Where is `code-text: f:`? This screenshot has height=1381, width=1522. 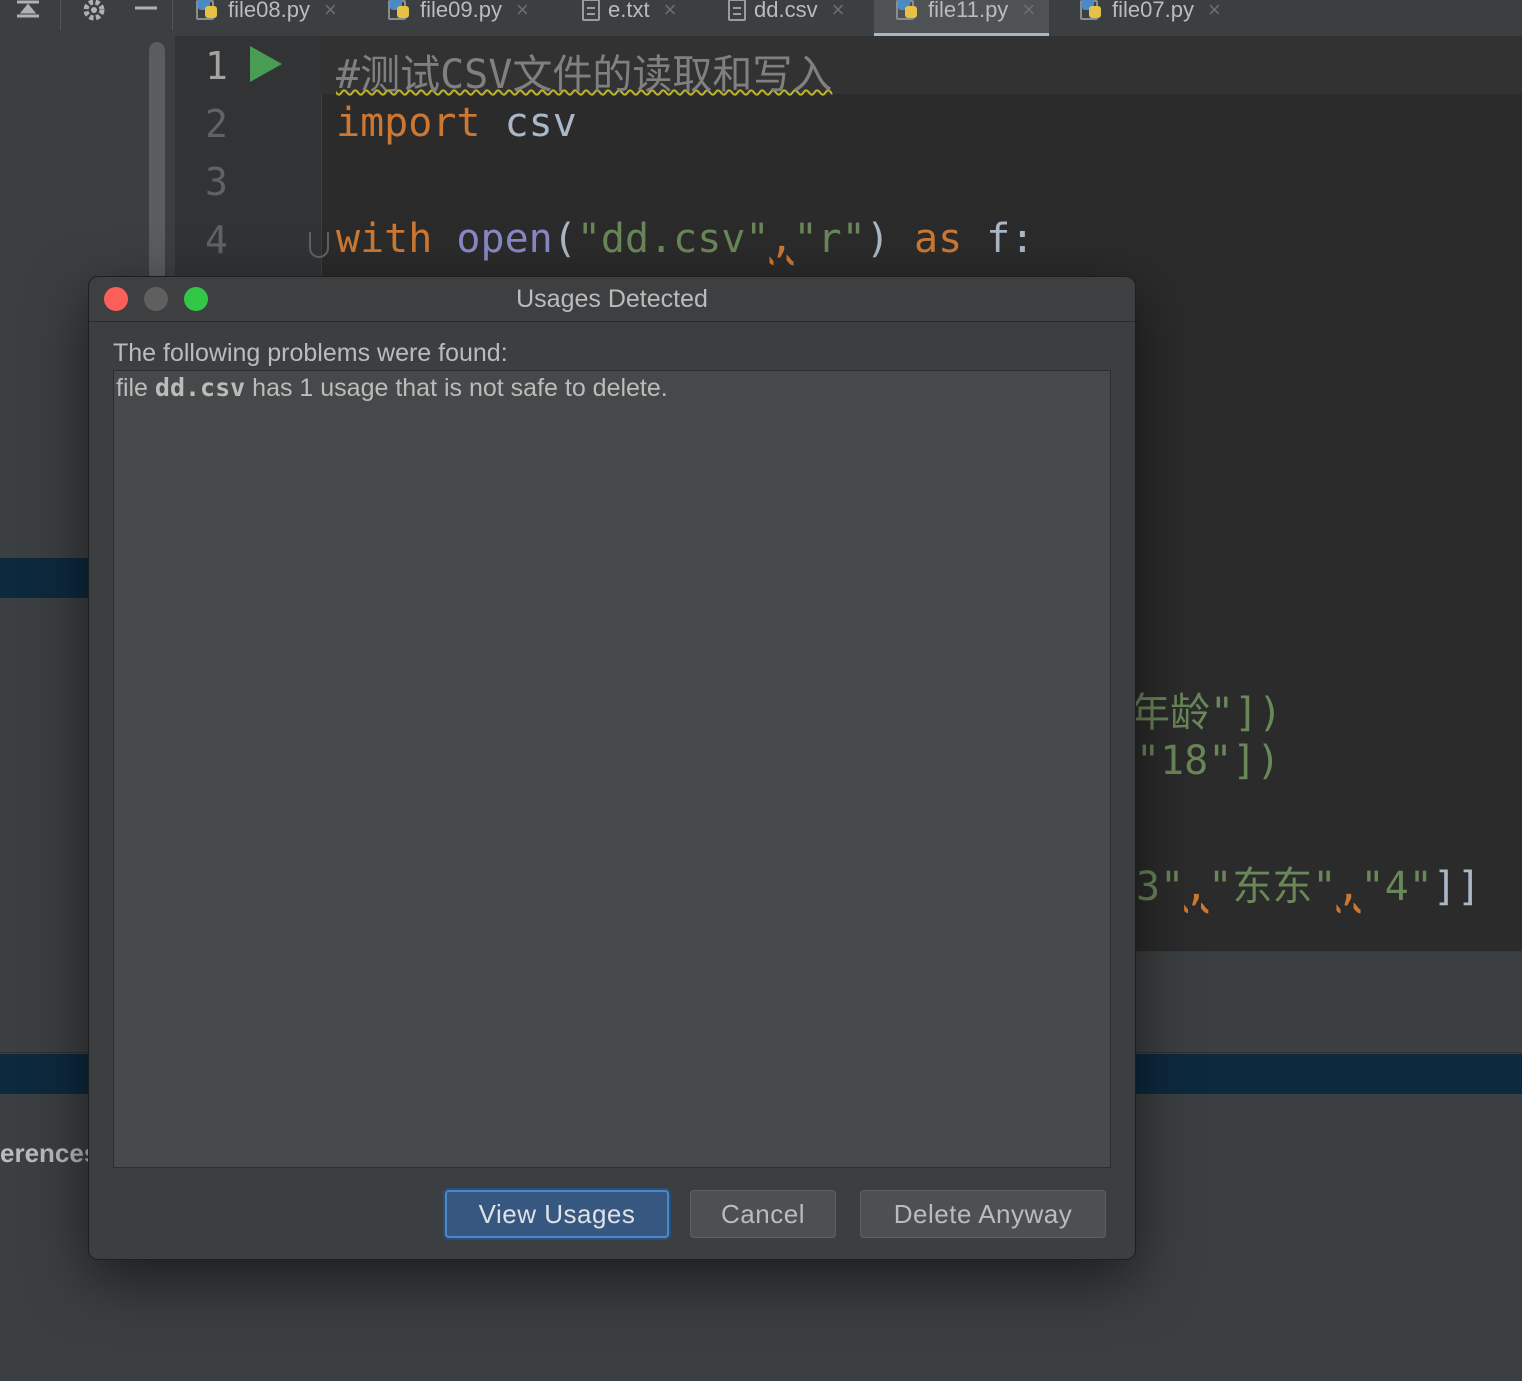
code-text: f: is located at coordinates (998, 239).